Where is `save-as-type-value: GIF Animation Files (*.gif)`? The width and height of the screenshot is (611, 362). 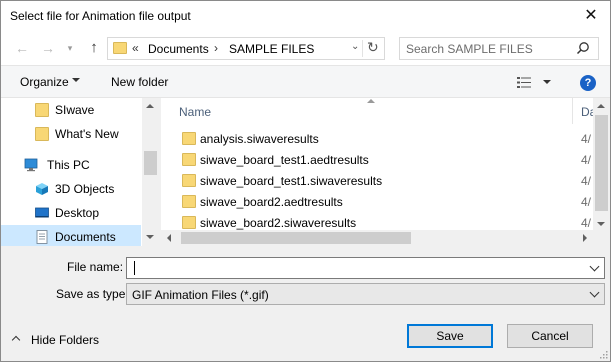 save-as-type-value: GIF Animation Files (*.gif) is located at coordinates (200, 295).